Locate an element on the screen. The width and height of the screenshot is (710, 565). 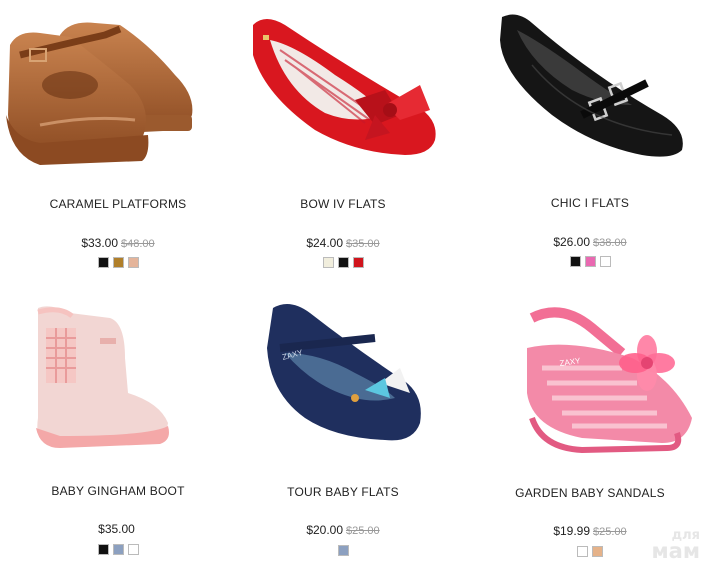
original-price: $35.00 is located at coordinates (363, 244).